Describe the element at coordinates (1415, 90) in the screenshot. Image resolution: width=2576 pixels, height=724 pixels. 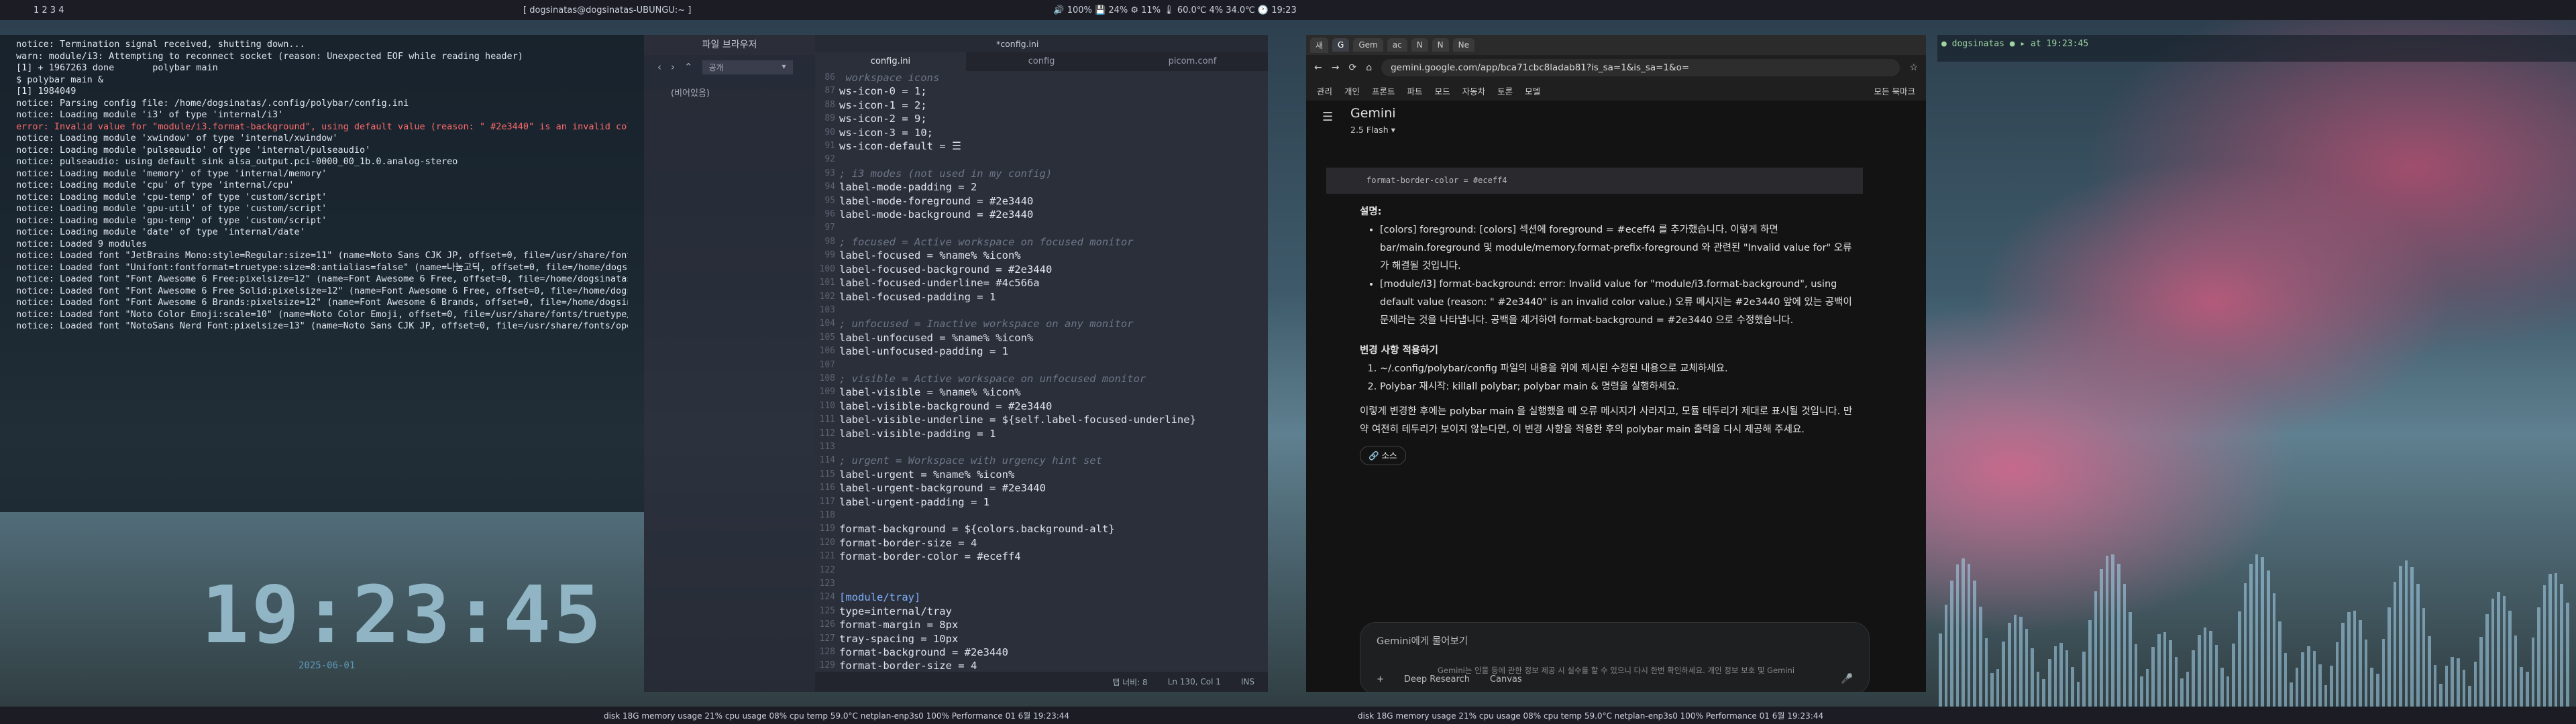
I see `bookmark: 파트` at that location.